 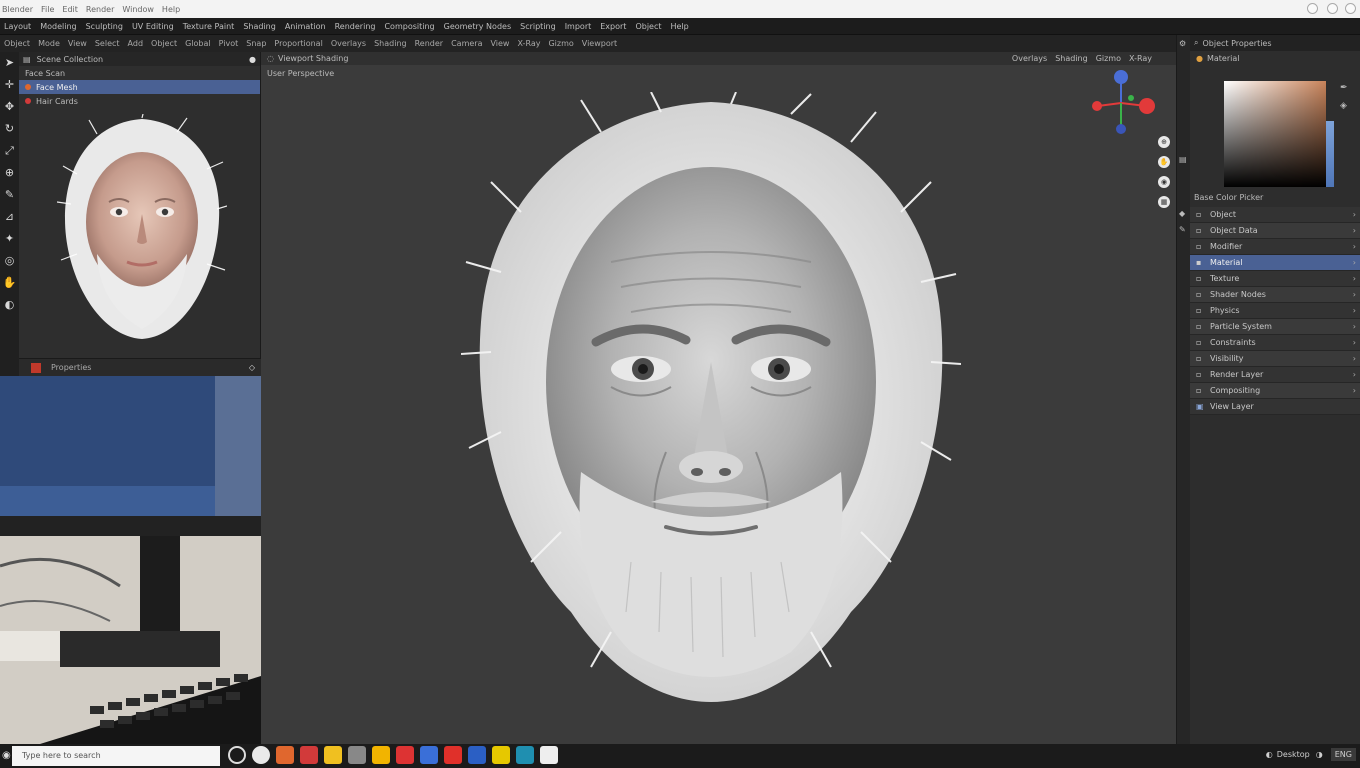 I want to click on tab-rendering: Rendering, so click(x=355, y=26).